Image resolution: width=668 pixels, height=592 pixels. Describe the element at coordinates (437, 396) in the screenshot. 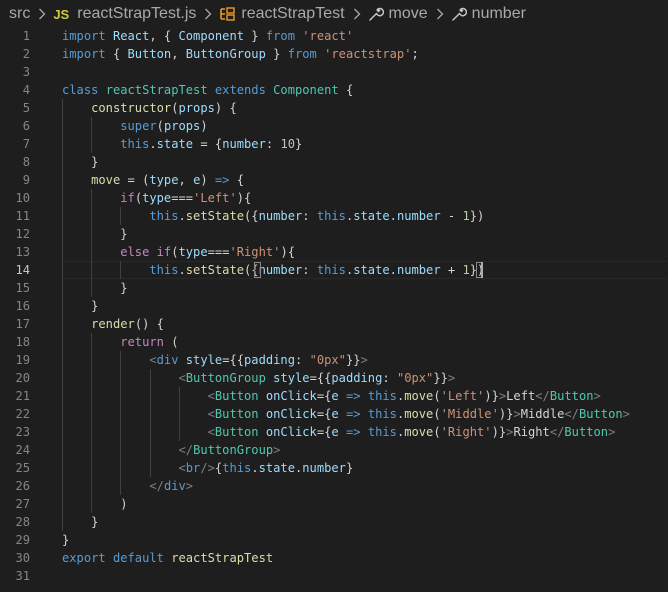

I see `code-token: (` at that location.